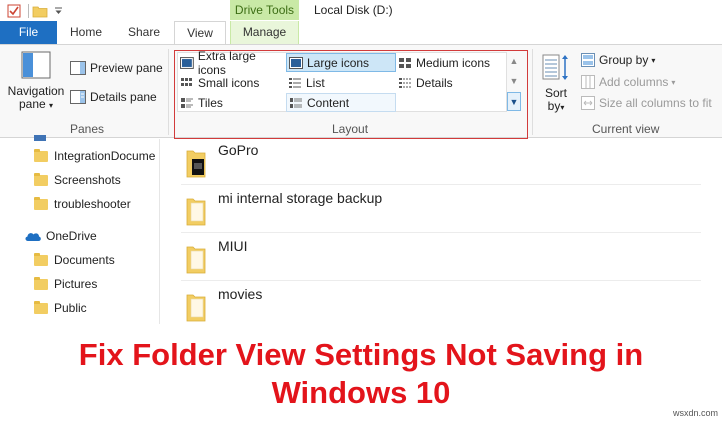  What do you see at coordinates (28, 32) in the screenshot?
I see `tab-file: File` at bounding box center [28, 32].